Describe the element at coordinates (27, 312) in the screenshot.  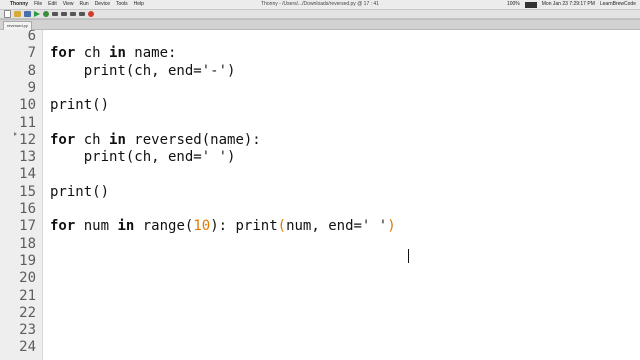
I see `line-number: 22` at that location.